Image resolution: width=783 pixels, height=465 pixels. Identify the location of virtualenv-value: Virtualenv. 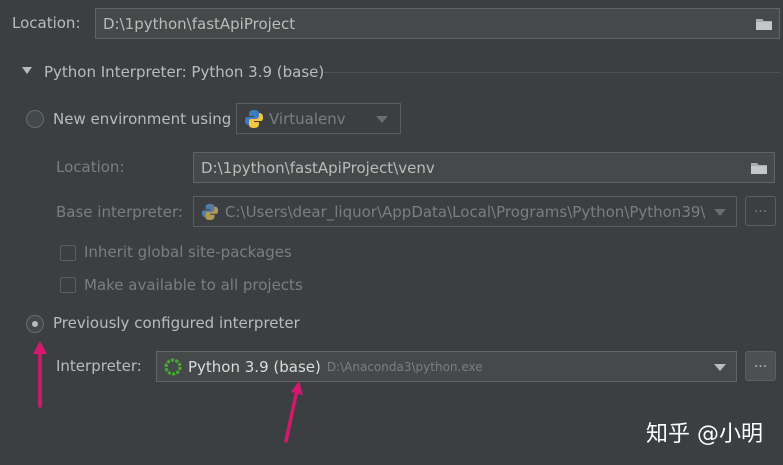
(307, 118).